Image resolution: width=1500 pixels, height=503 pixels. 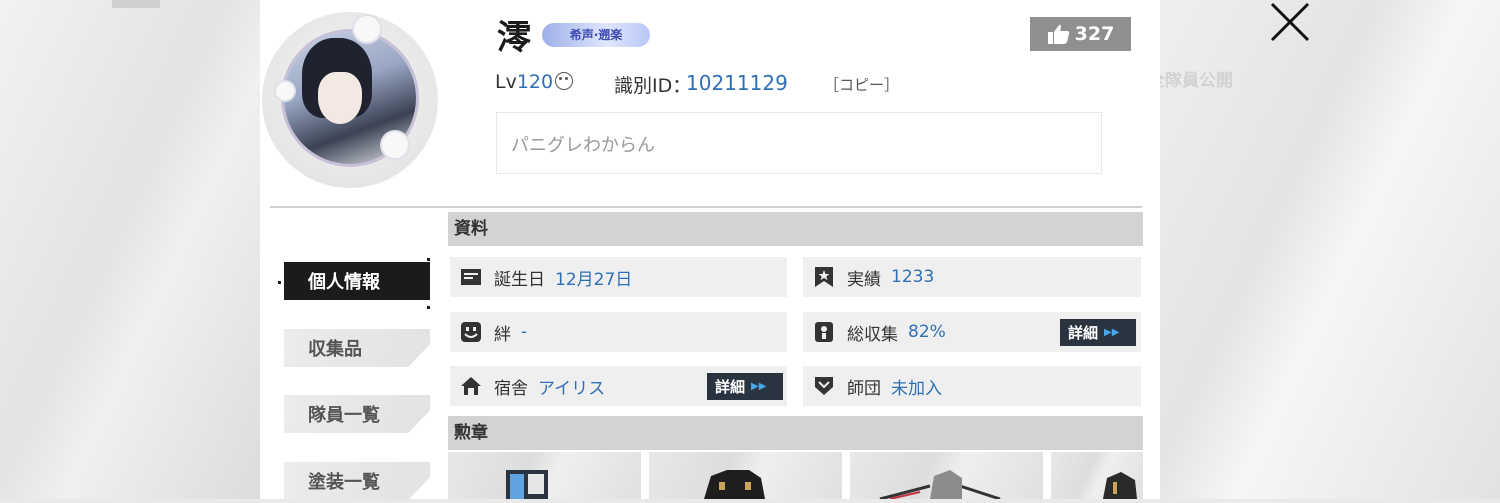 I want to click on birthday-field: 誕生日 12月27日, so click(x=618, y=277).